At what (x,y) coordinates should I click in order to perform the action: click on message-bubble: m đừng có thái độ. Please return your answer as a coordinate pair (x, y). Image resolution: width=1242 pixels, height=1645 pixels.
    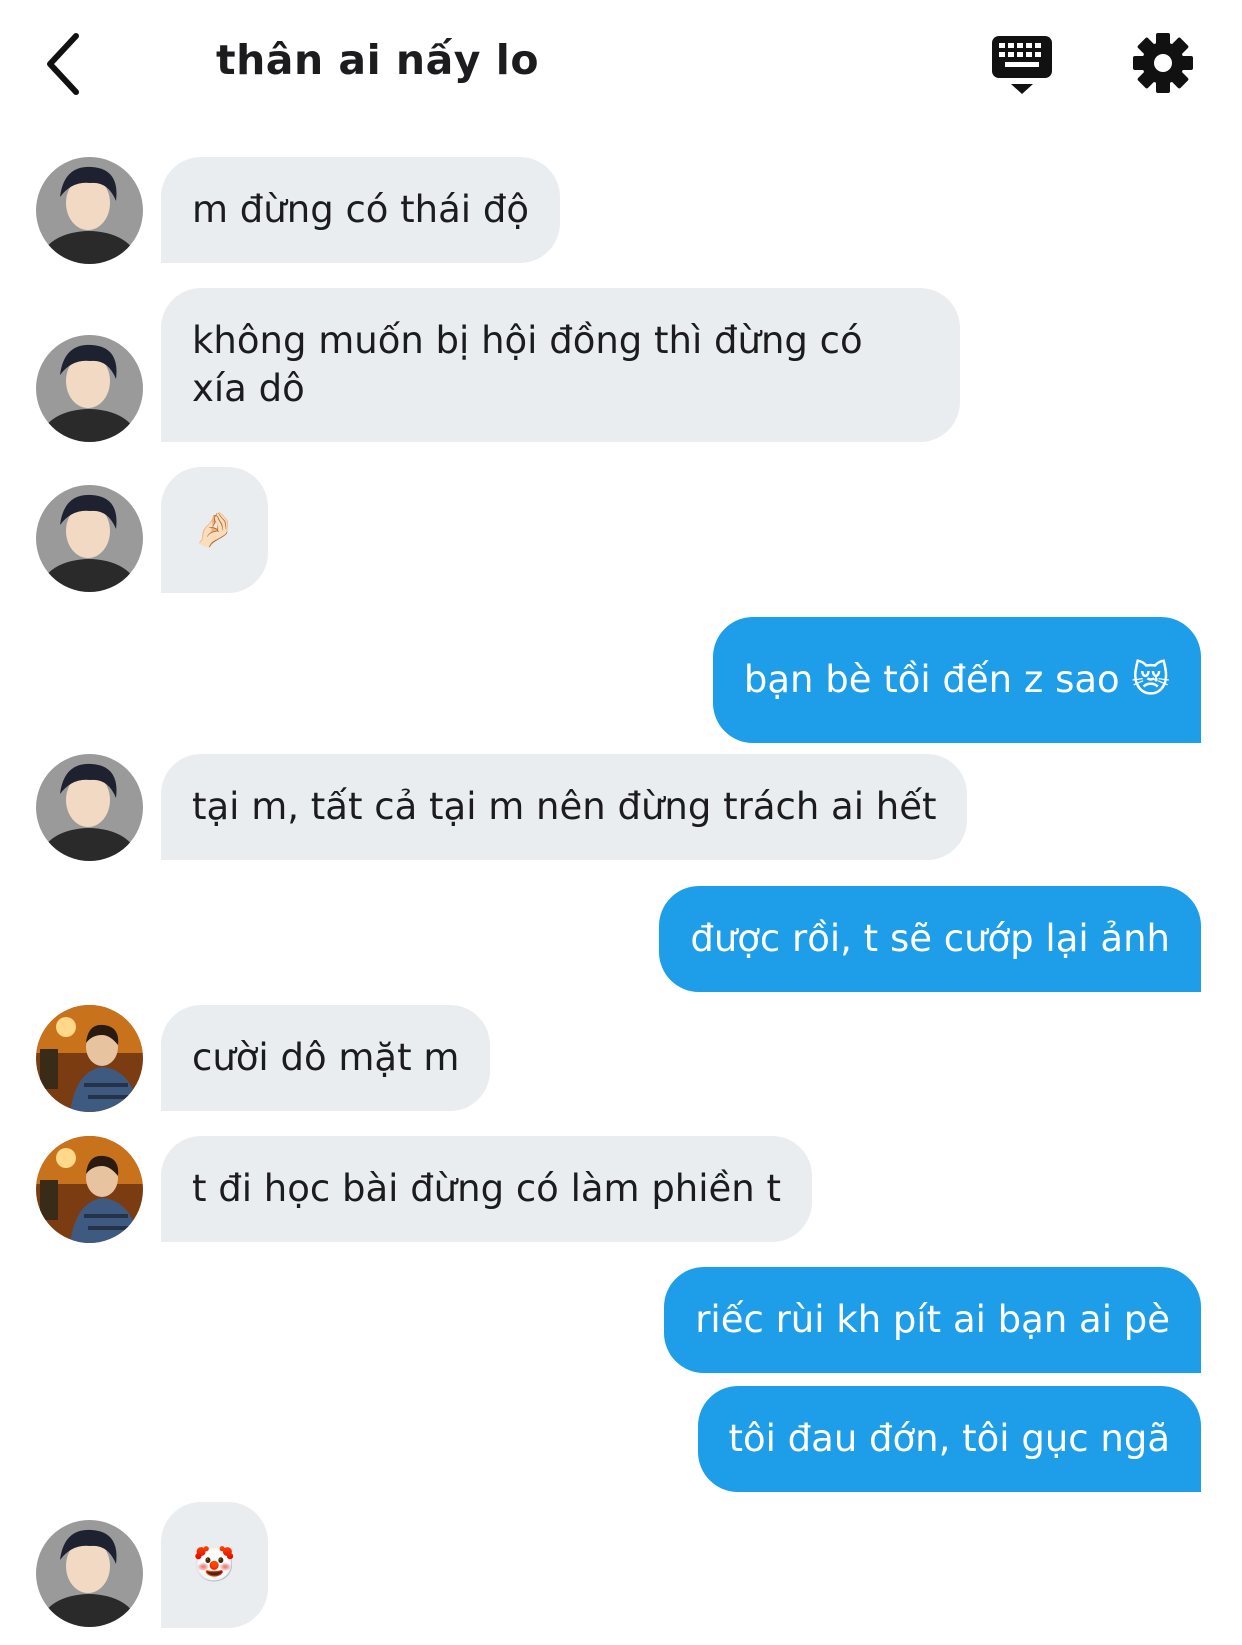
    Looking at the image, I should click on (360, 210).